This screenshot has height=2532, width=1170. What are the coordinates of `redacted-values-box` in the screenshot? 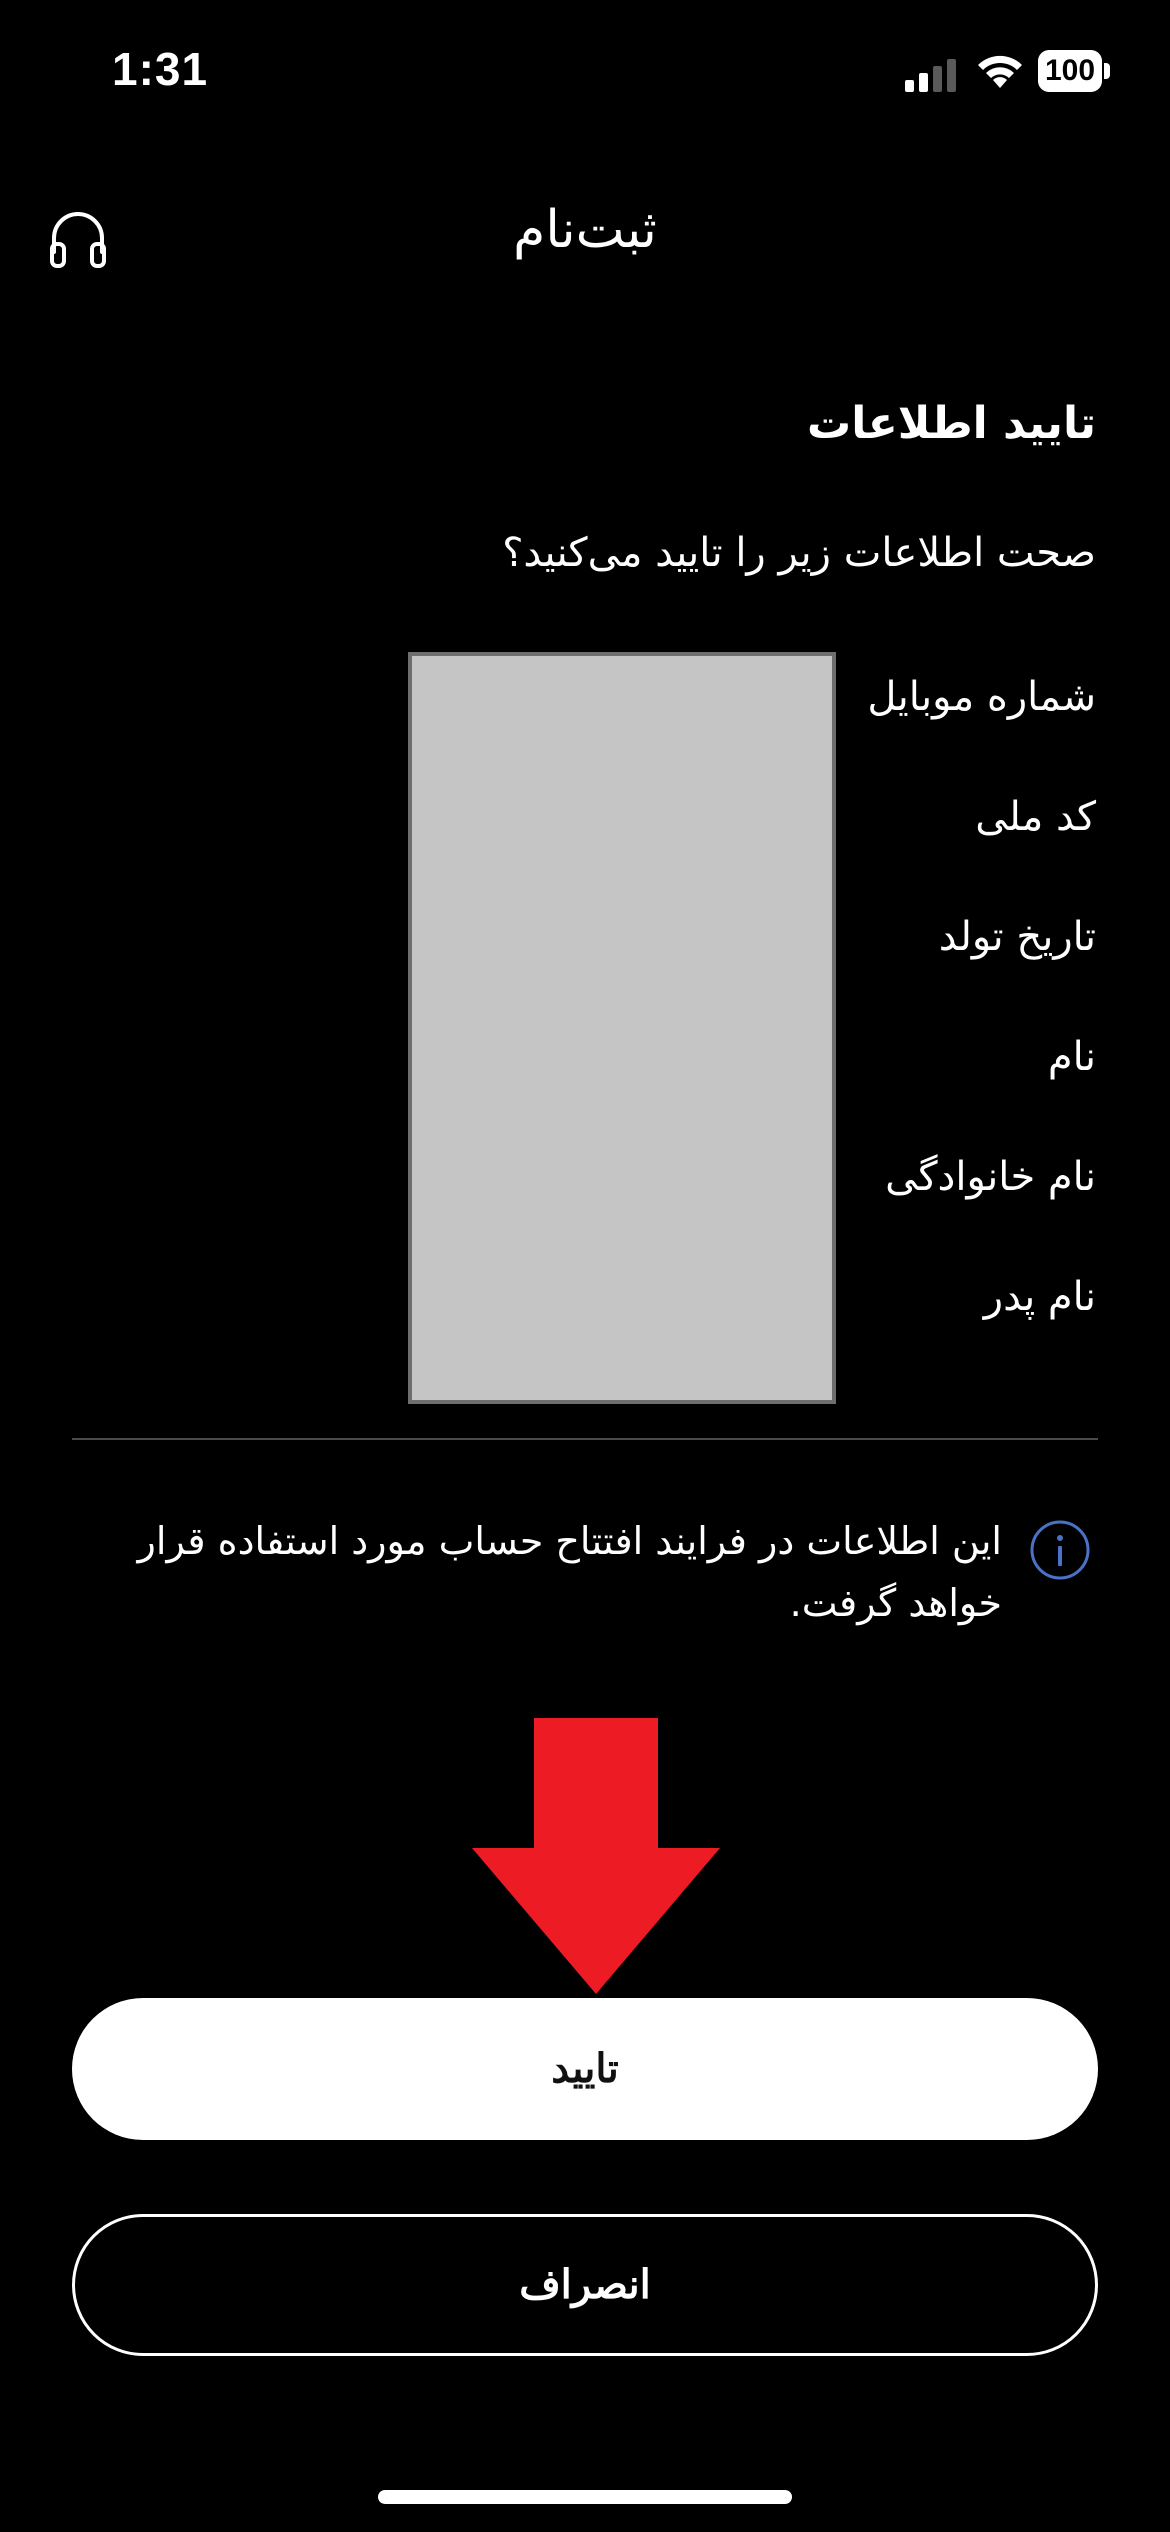 It's located at (622, 1028).